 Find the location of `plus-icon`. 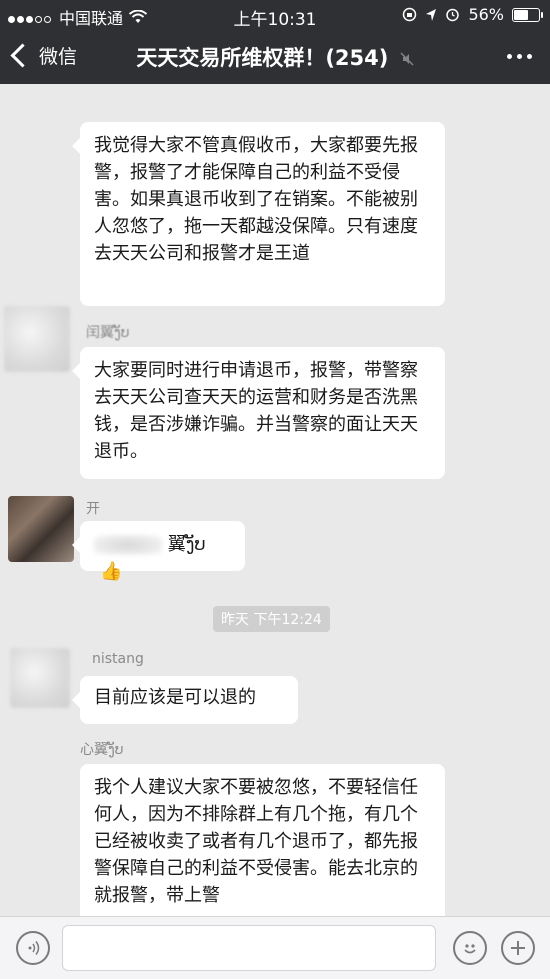

plus-icon is located at coordinates (518, 948).